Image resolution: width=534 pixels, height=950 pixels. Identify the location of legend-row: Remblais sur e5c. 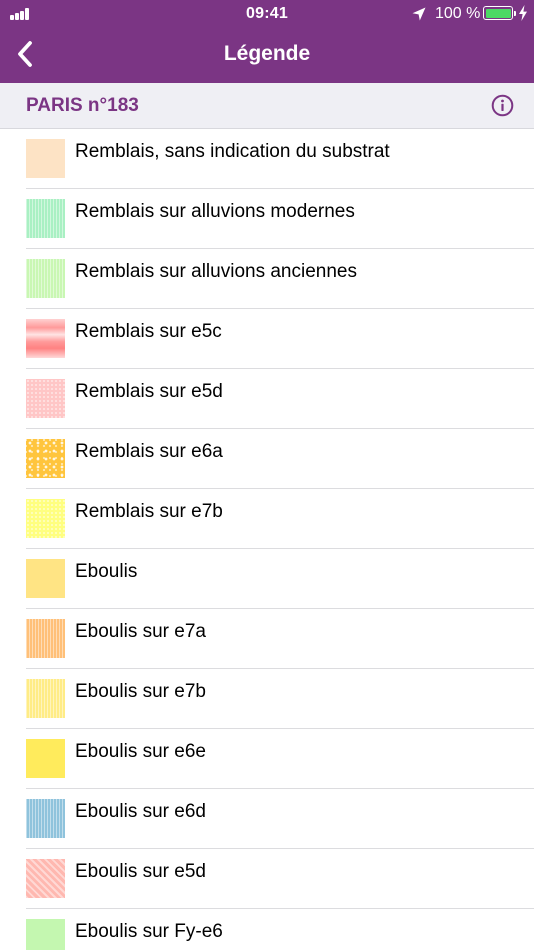
(267, 339).